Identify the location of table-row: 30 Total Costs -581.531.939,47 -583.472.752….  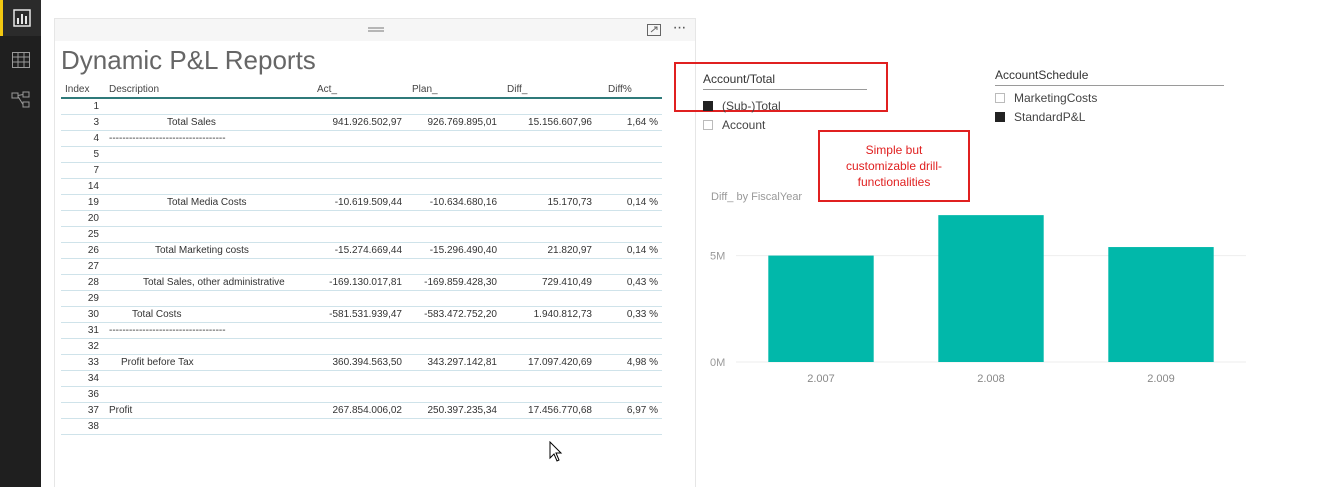
(361, 314).